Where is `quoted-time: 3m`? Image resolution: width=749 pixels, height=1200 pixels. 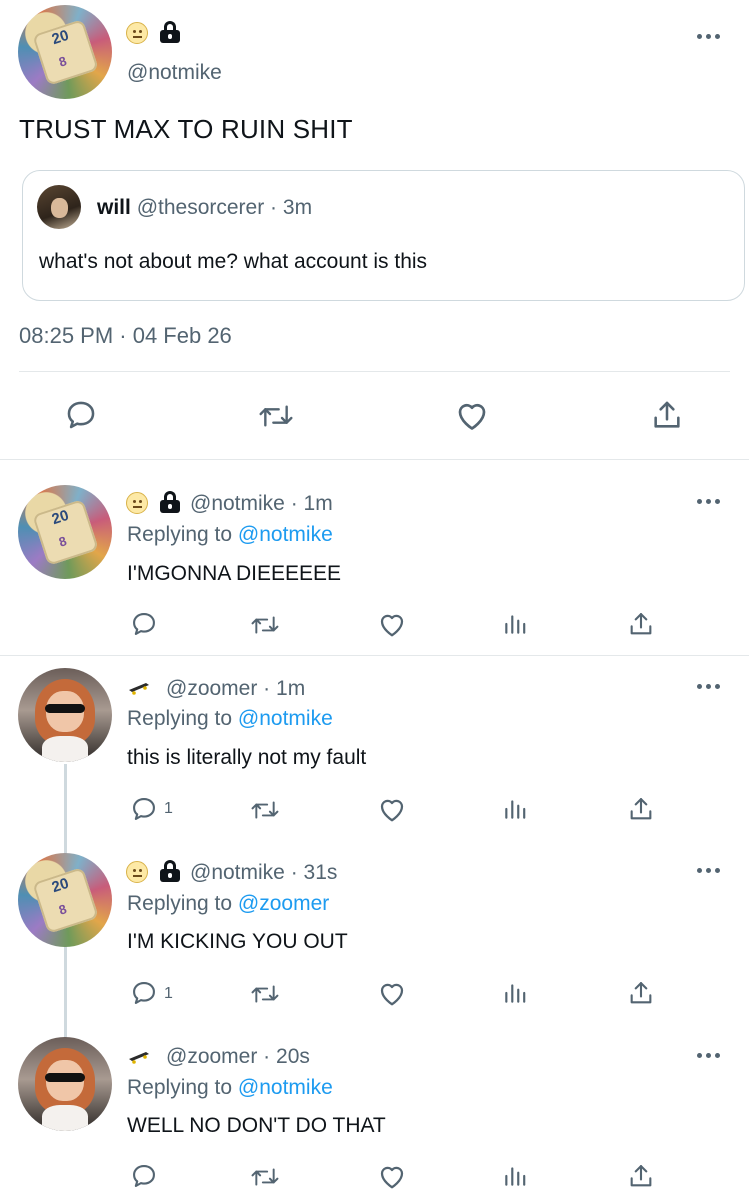
quoted-time: 3m is located at coordinates (297, 207).